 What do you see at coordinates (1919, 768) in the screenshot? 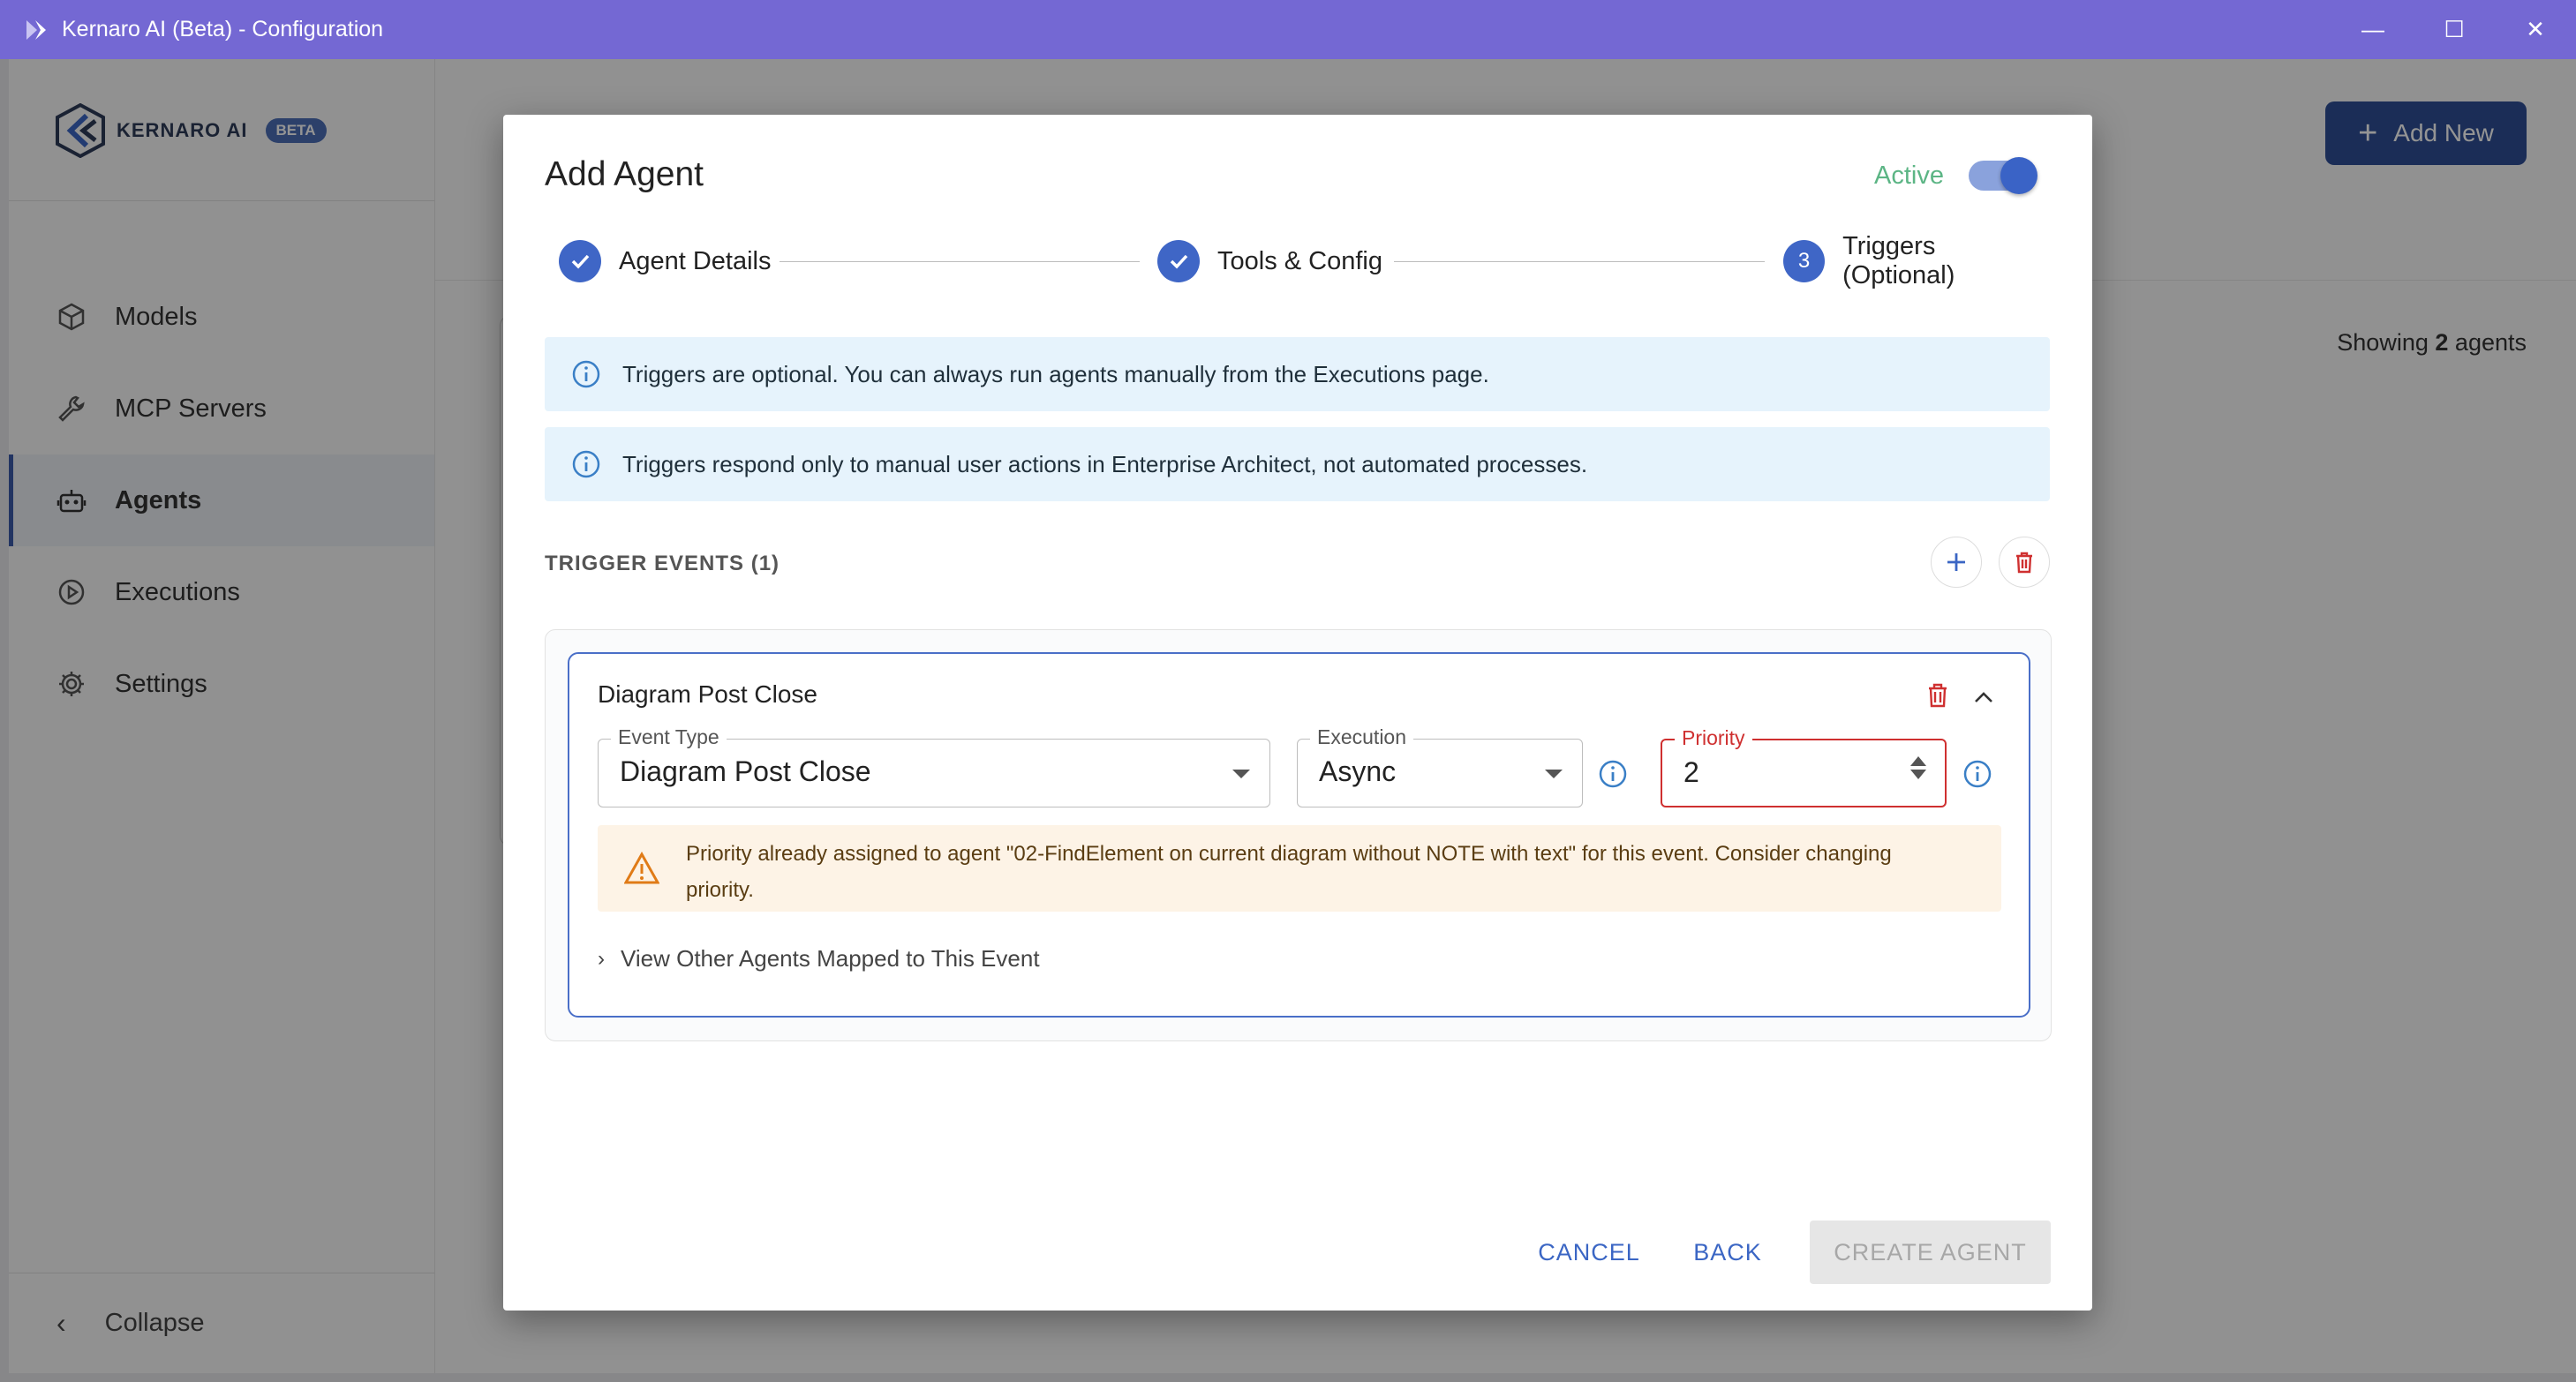
I see `number-stepper` at bounding box center [1919, 768].